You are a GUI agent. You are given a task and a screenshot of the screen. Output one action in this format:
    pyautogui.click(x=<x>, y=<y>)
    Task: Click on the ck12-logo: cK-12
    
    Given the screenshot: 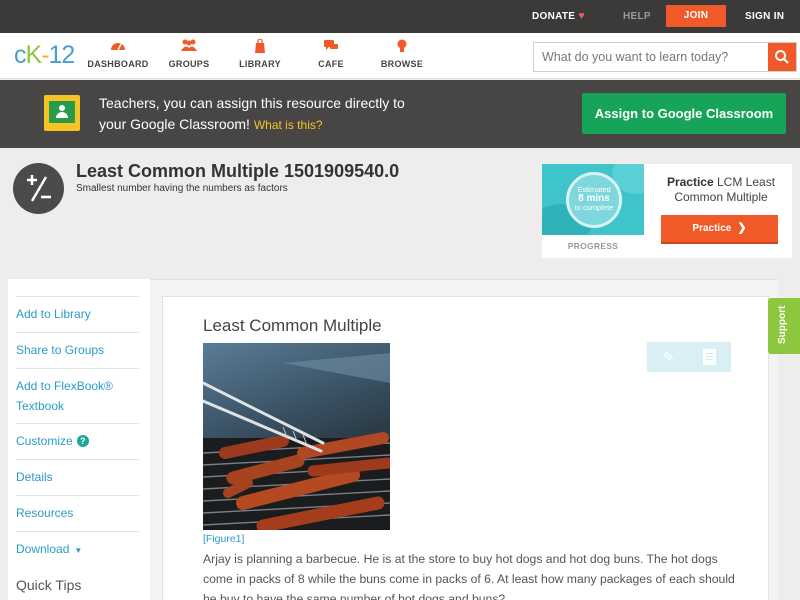 What is the action you would take?
    pyautogui.click(x=45, y=55)
    